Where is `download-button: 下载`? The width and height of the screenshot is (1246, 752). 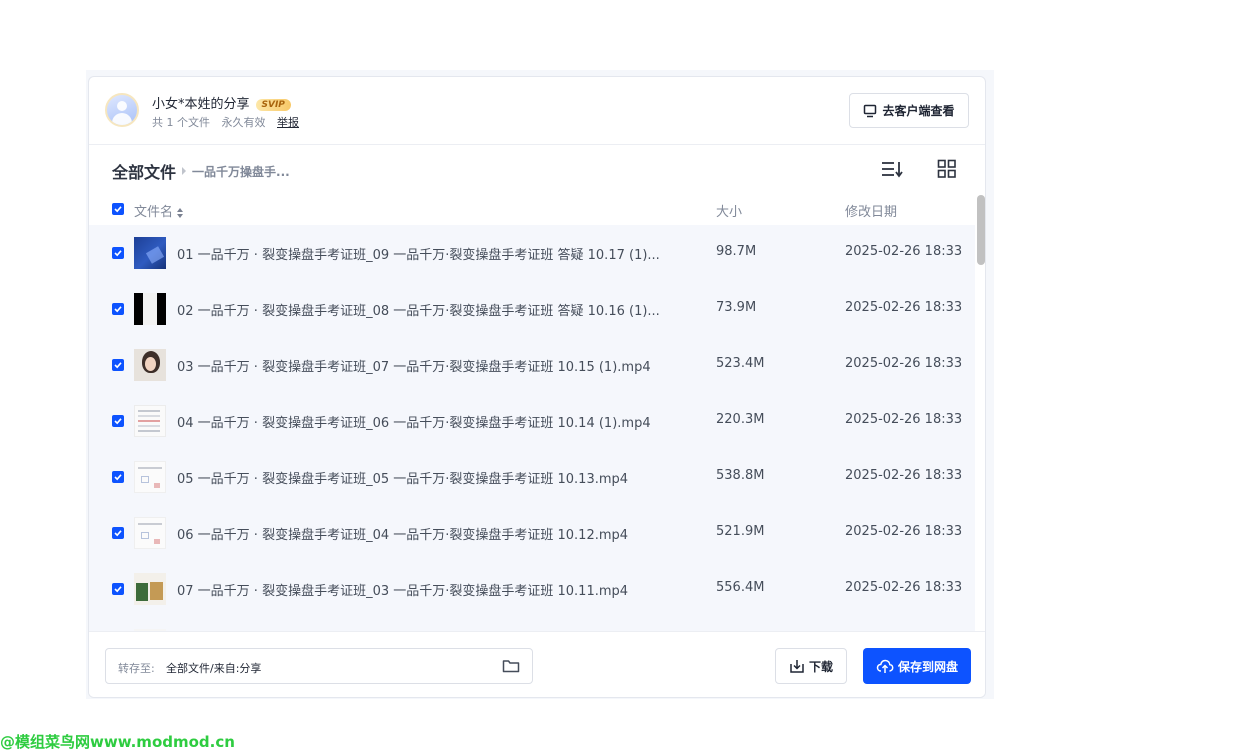 download-button: 下载 is located at coordinates (811, 666).